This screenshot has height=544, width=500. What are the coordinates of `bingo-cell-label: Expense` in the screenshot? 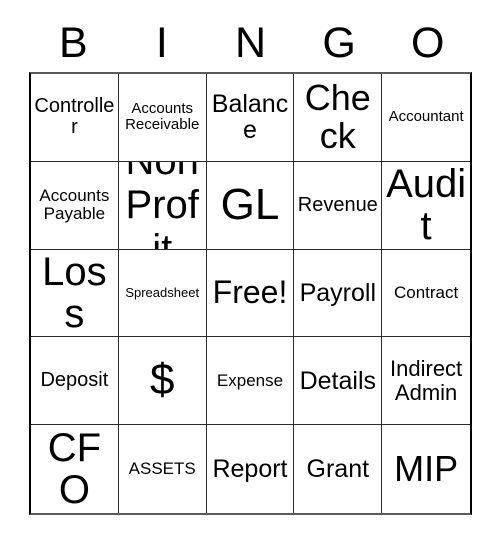 It's located at (250, 380).